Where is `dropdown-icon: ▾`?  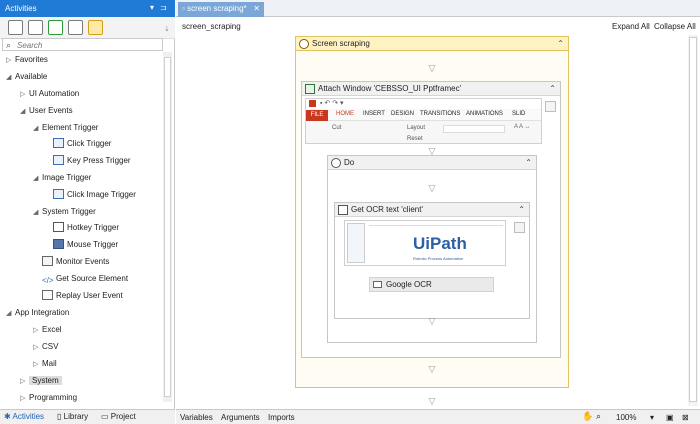 dropdown-icon: ▾ is located at coordinates (152, 7).